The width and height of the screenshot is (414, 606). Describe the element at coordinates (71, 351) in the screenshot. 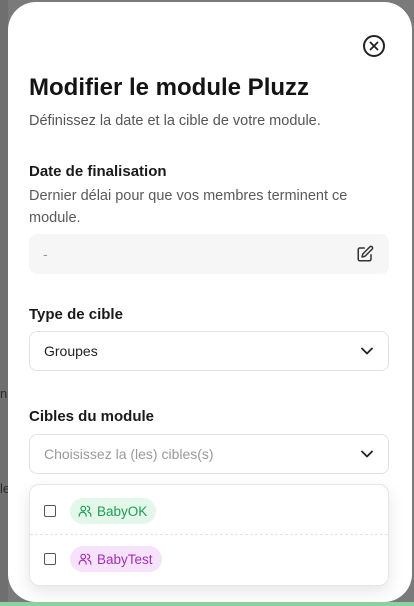

I see `target-type-value: Groupes` at that location.